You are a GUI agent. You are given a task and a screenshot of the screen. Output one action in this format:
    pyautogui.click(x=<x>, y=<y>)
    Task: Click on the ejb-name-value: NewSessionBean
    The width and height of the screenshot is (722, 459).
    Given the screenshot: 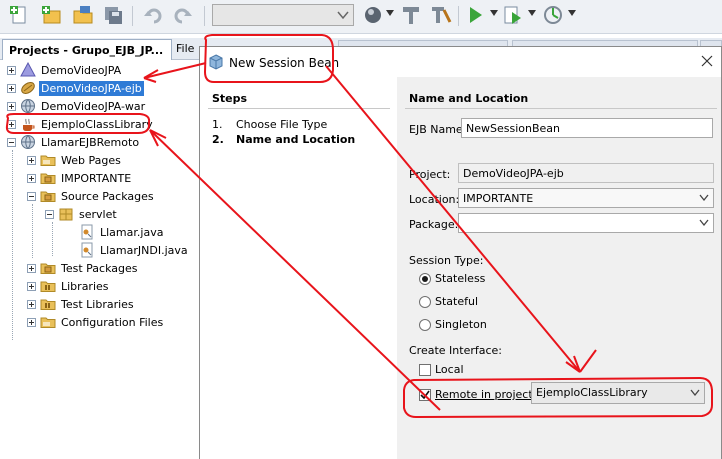 What is the action you would take?
    pyautogui.click(x=513, y=128)
    